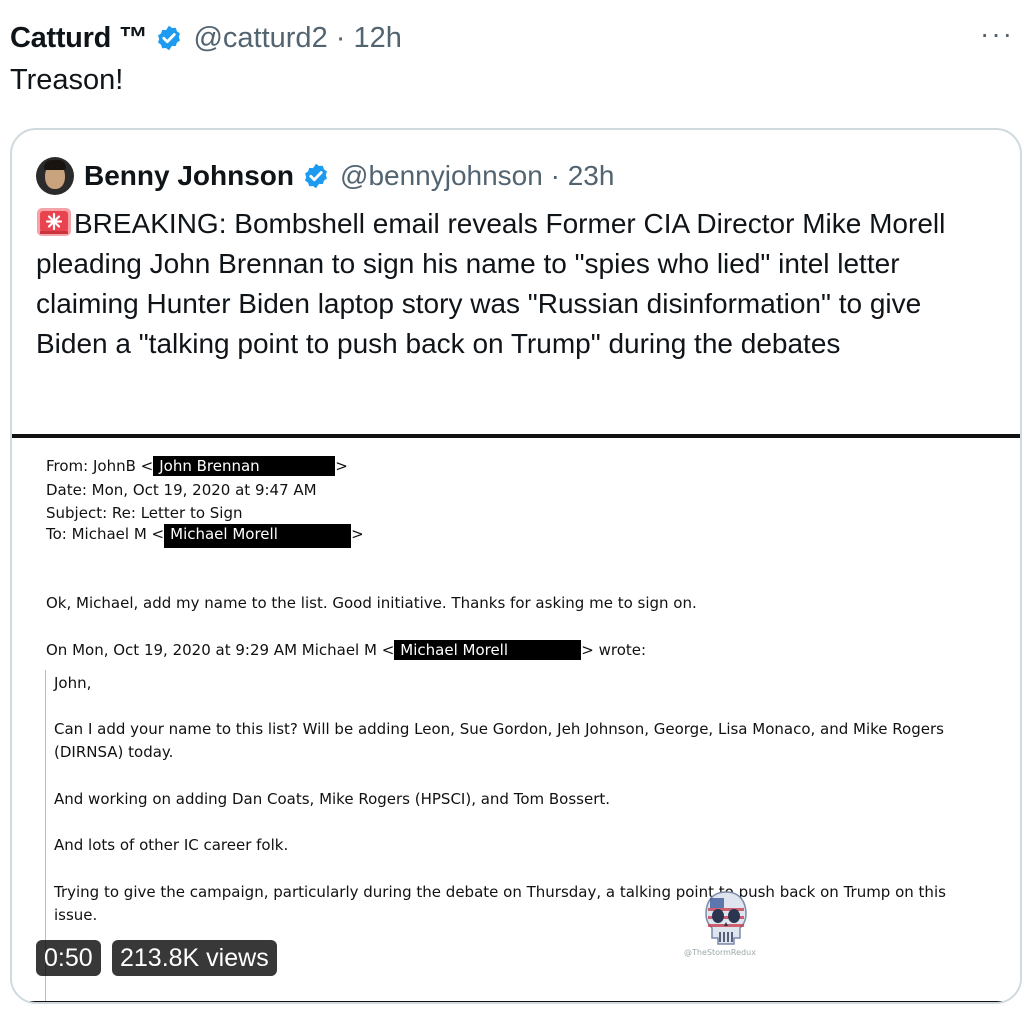 The height and width of the screenshot is (1010, 1032). What do you see at coordinates (516, 38) in the screenshot?
I see `tweet-header: Catturd ™ @catturd2 · 12h ···` at bounding box center [516, 38].